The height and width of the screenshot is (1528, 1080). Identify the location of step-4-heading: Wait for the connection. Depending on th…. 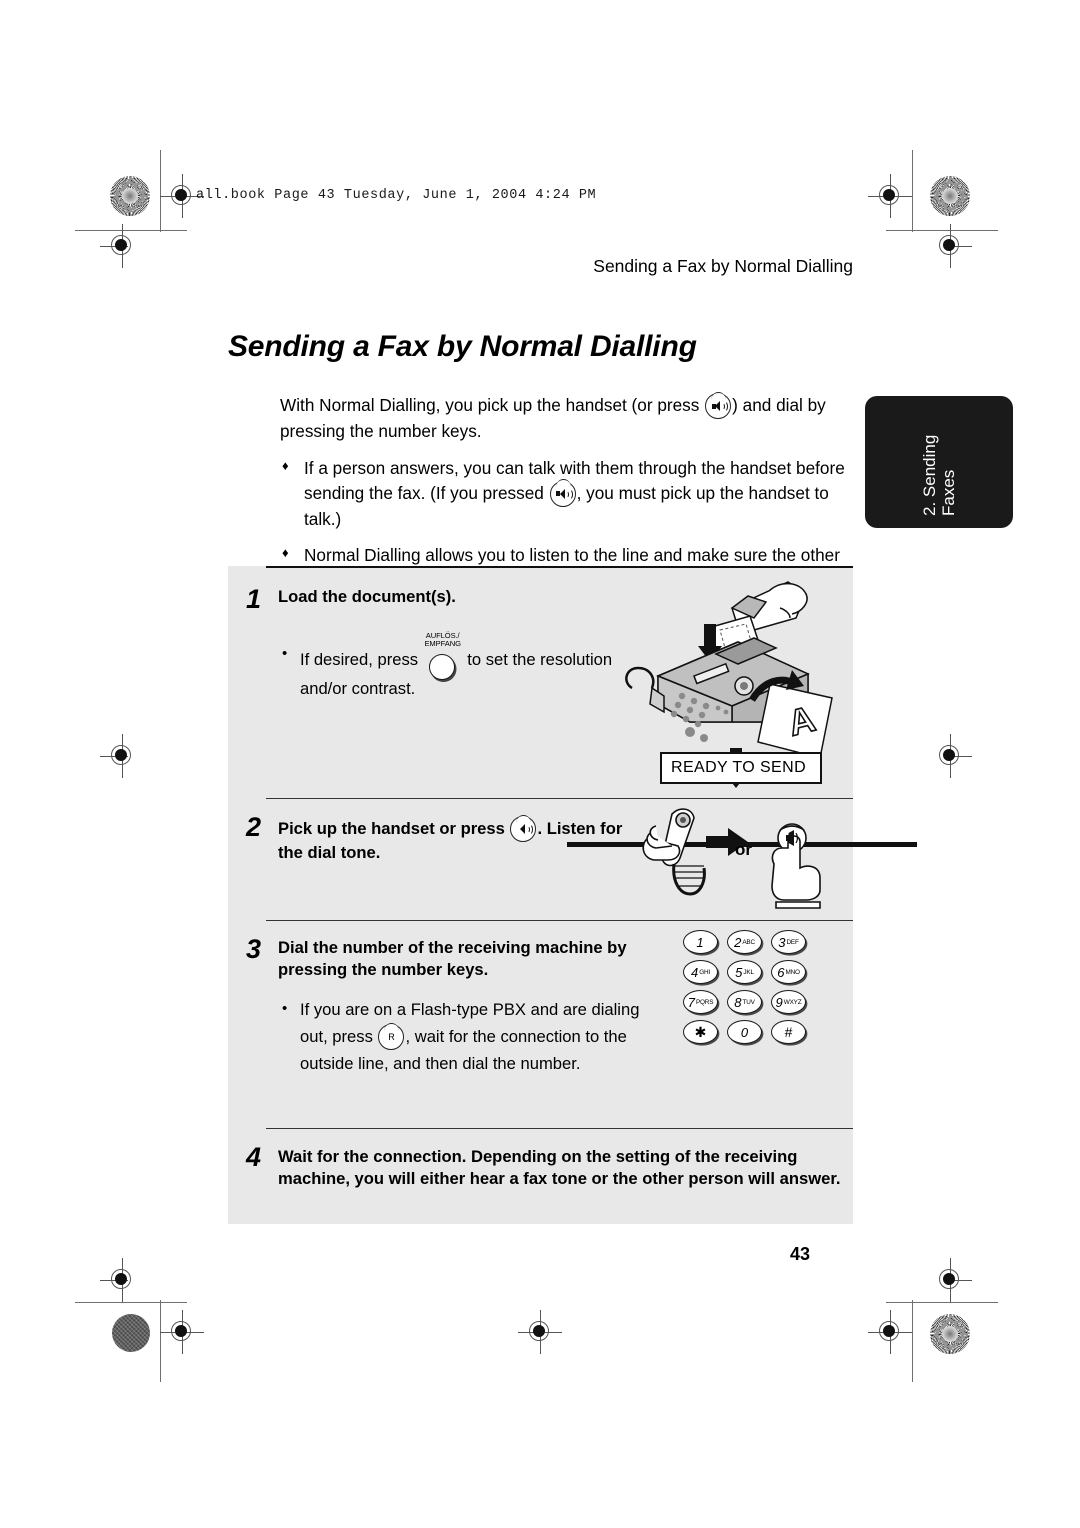
(559, 1168).